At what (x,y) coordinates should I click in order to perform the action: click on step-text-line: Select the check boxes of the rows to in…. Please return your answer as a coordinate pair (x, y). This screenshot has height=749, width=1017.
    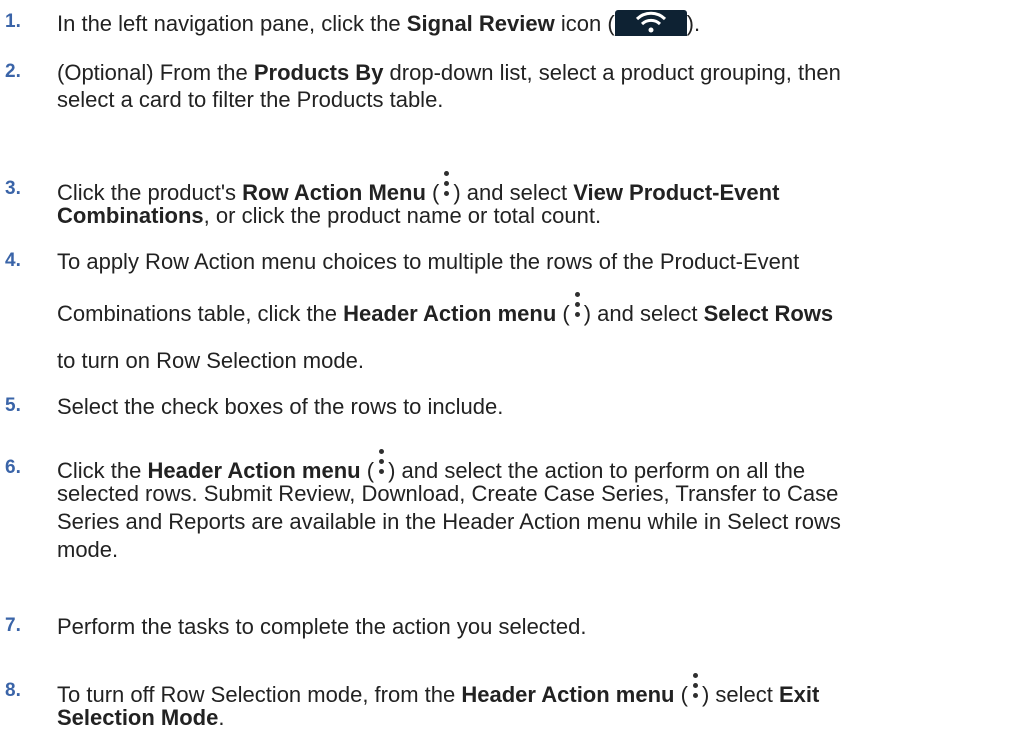
    Looking at the image, I should click on (280, 406).